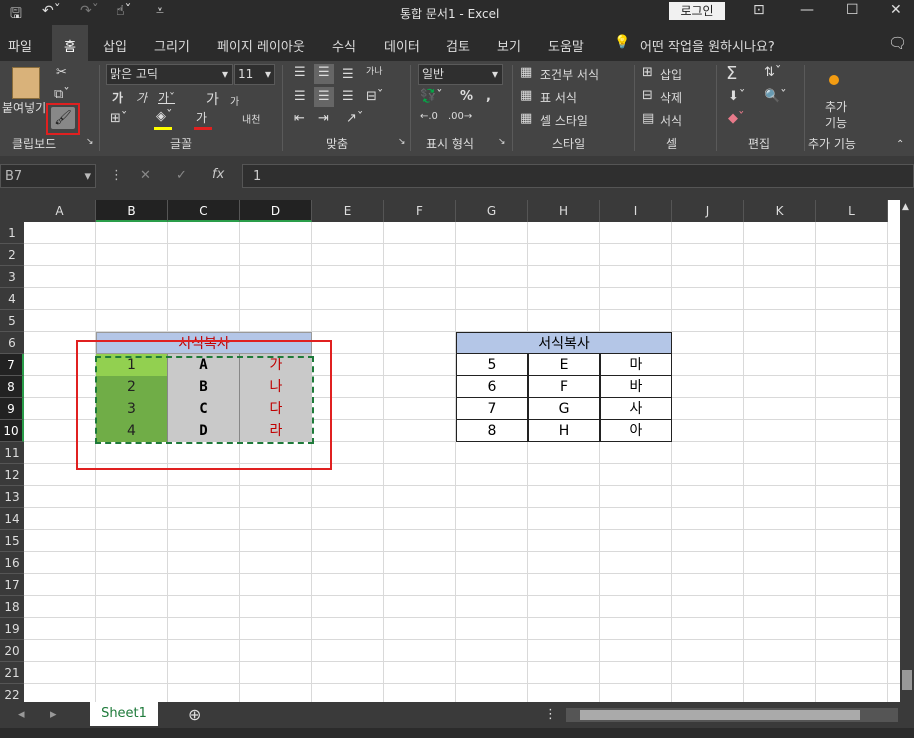 The image size is (914, 738). Describe the element at coordinates (431, 96) in the screenshot. I see `accounting-icon: 💱ˇ` at that location.